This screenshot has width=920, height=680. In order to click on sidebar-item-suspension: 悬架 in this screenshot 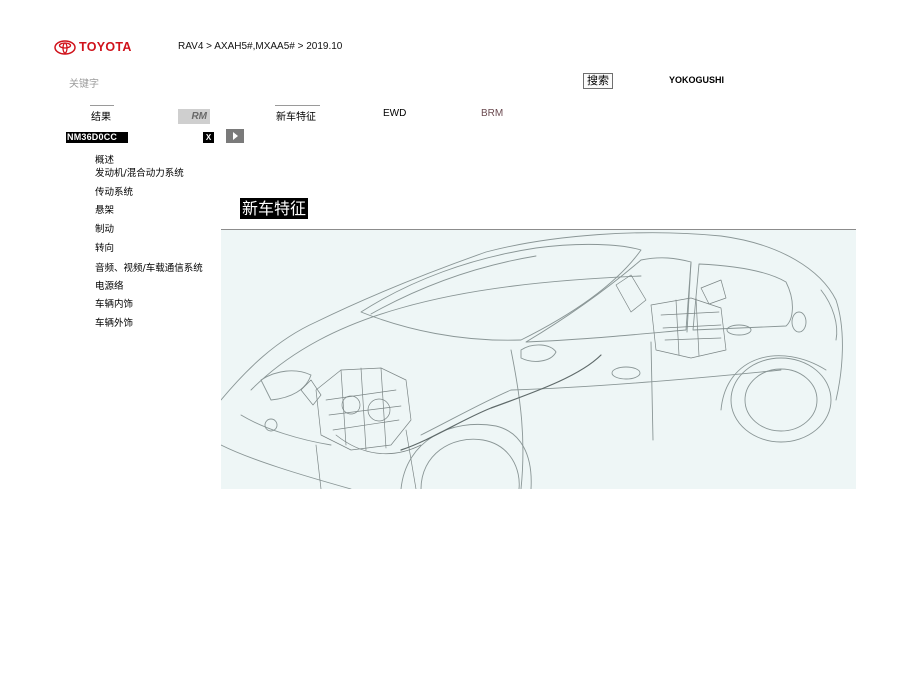, I will do `click(104, 209)`.